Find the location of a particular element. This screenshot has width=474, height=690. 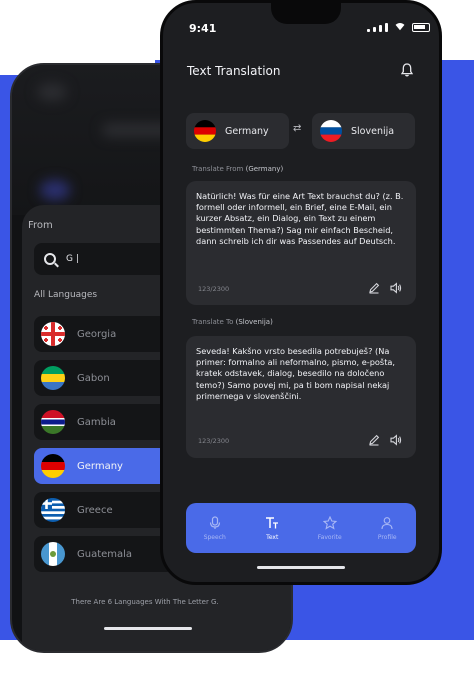

page-title: Text Translation is located at coordinates (234, 71).